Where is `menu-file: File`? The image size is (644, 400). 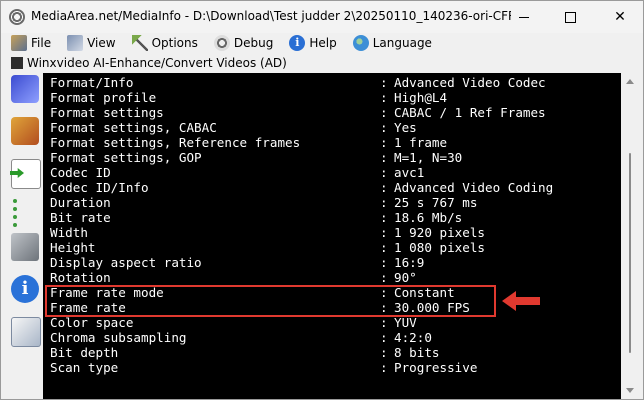 menu-file: File is located at coordinates (31, 43).